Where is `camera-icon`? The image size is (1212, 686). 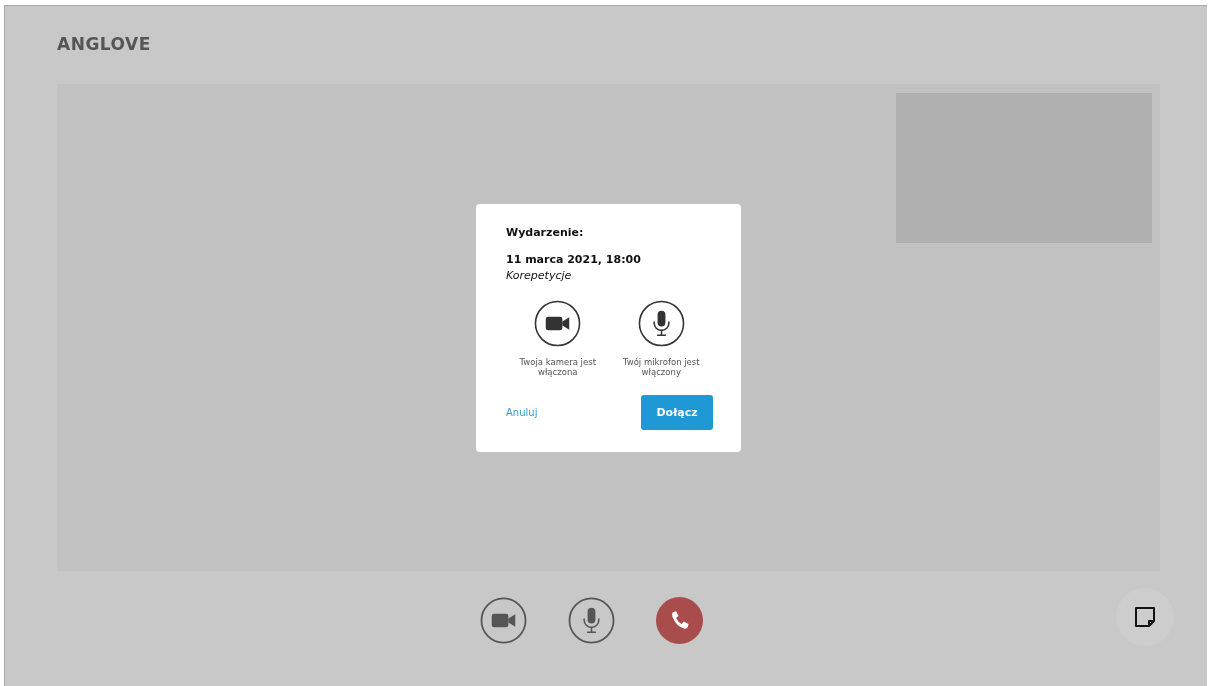
camera-icon is located at coordinates (558, 323).